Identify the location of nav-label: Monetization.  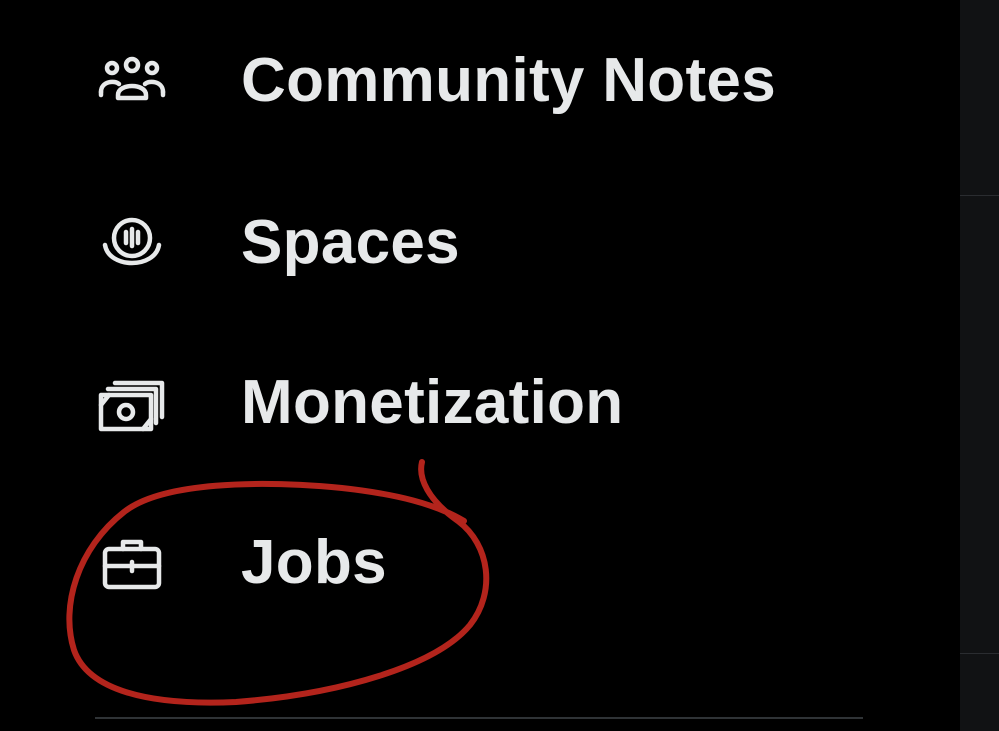
(432, 402).